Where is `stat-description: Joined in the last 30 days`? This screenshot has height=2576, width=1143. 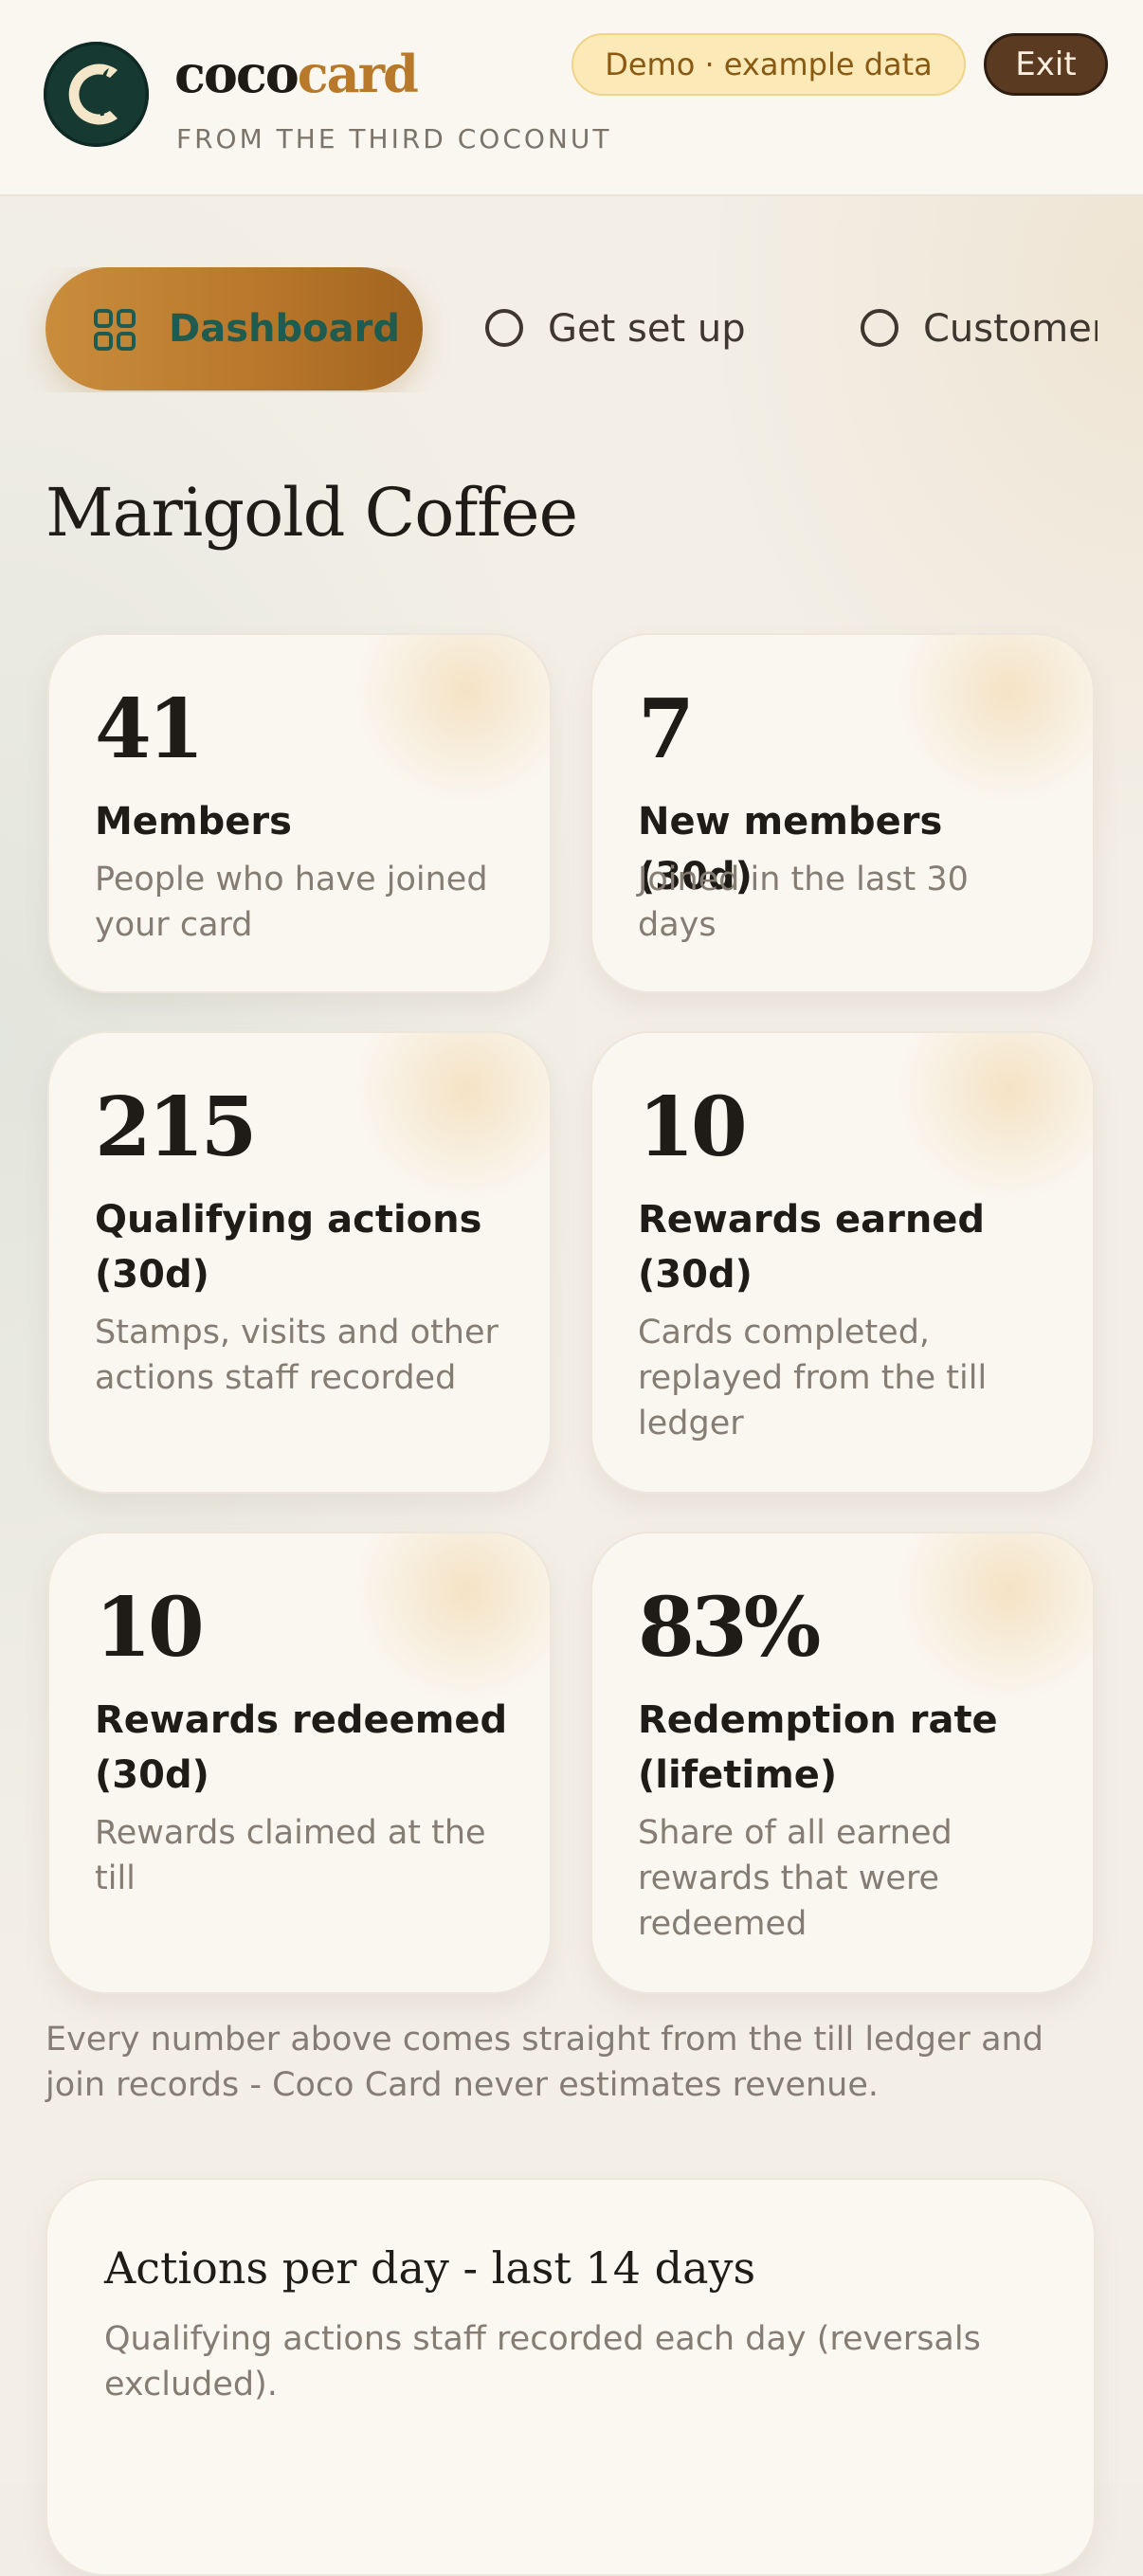
stat-description: Joined in the last 30 days is located at coordinates (803, 902).